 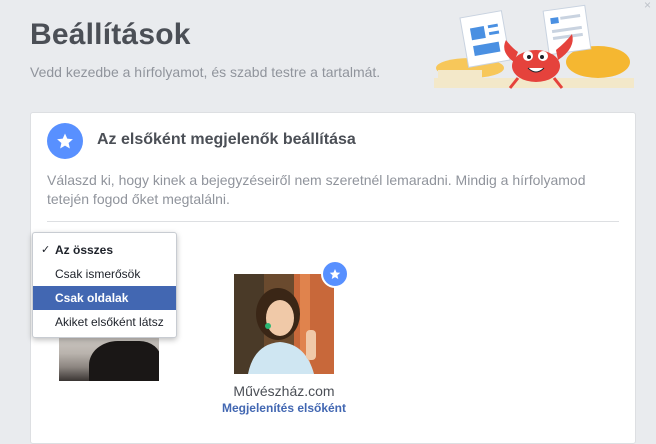 I want to click on divider, so click(x=333, y=221).